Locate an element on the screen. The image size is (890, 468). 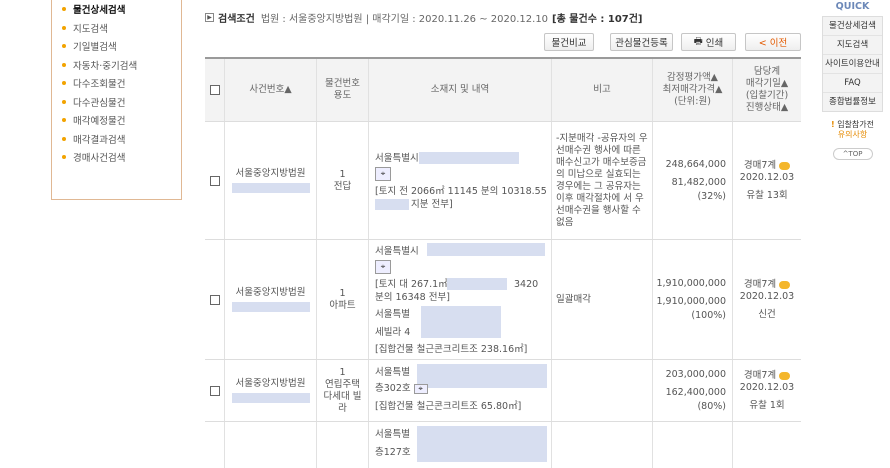
building-detail: [집합건물 철근콘크리트조 65.80㎡] is located at coordinates (448, 406).